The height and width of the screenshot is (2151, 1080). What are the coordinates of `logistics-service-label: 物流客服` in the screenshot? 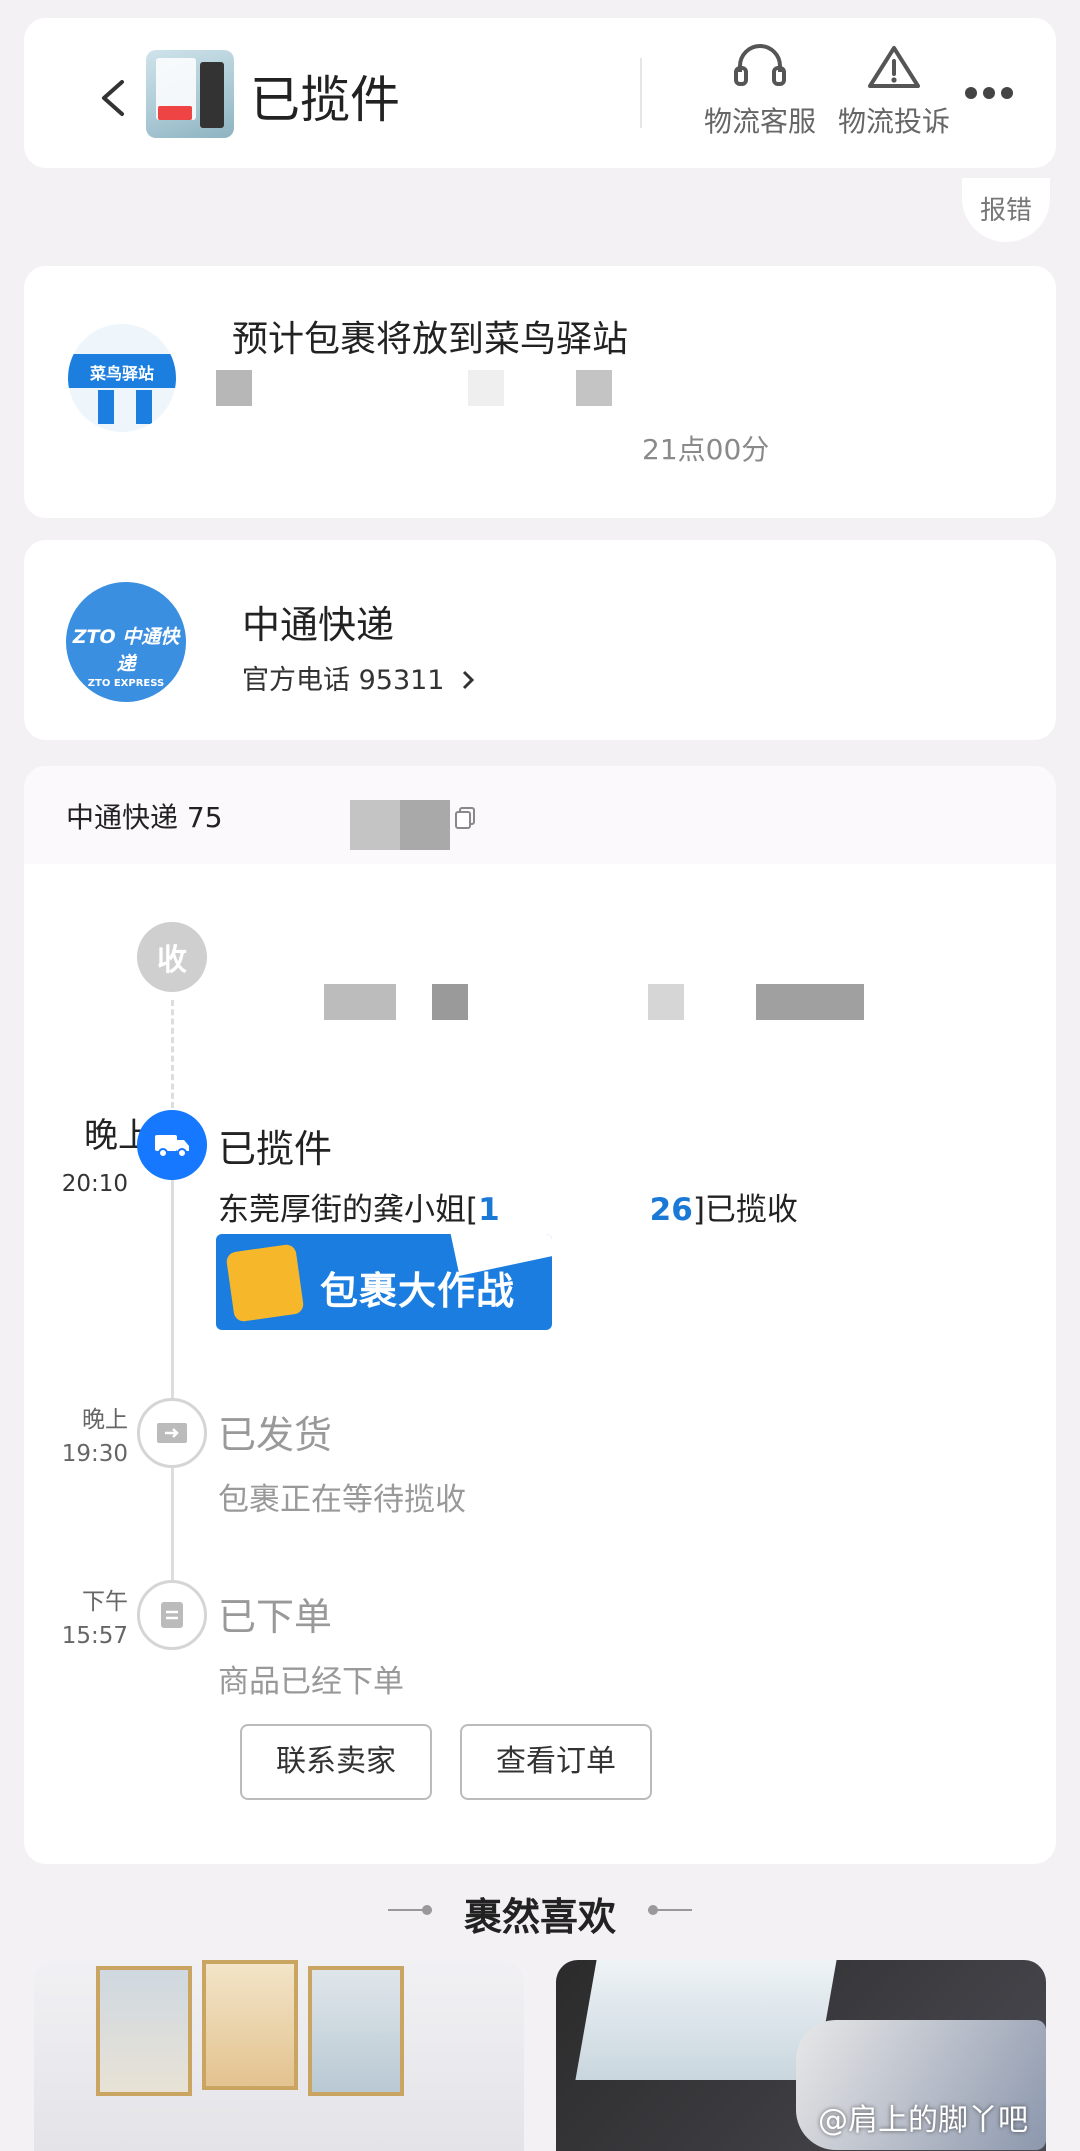 It's located at (759, 121).